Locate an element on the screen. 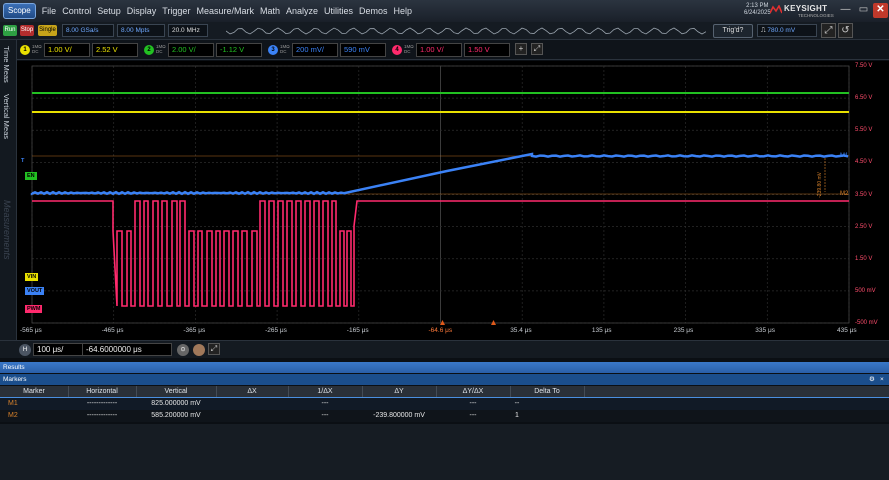 This screenshot has height=480, width=889. restore-icon: ▭ is located at coordinates (863, 10).